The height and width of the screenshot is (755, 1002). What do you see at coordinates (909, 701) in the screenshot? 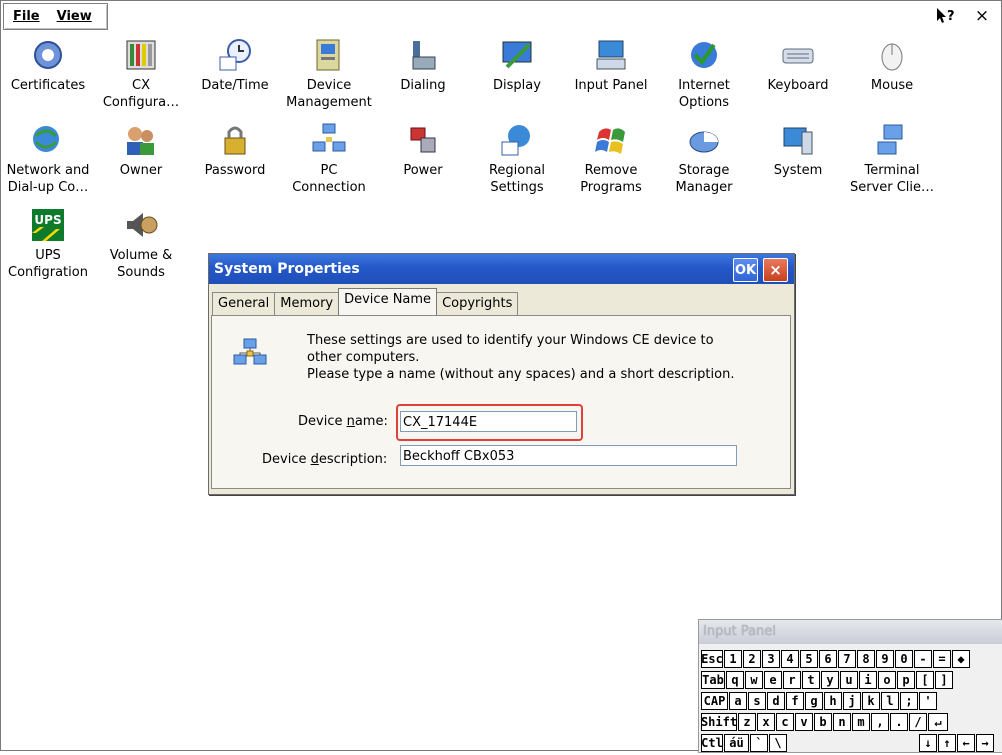
I see `keyboard-key: ;` at bounding box center [909, 701].